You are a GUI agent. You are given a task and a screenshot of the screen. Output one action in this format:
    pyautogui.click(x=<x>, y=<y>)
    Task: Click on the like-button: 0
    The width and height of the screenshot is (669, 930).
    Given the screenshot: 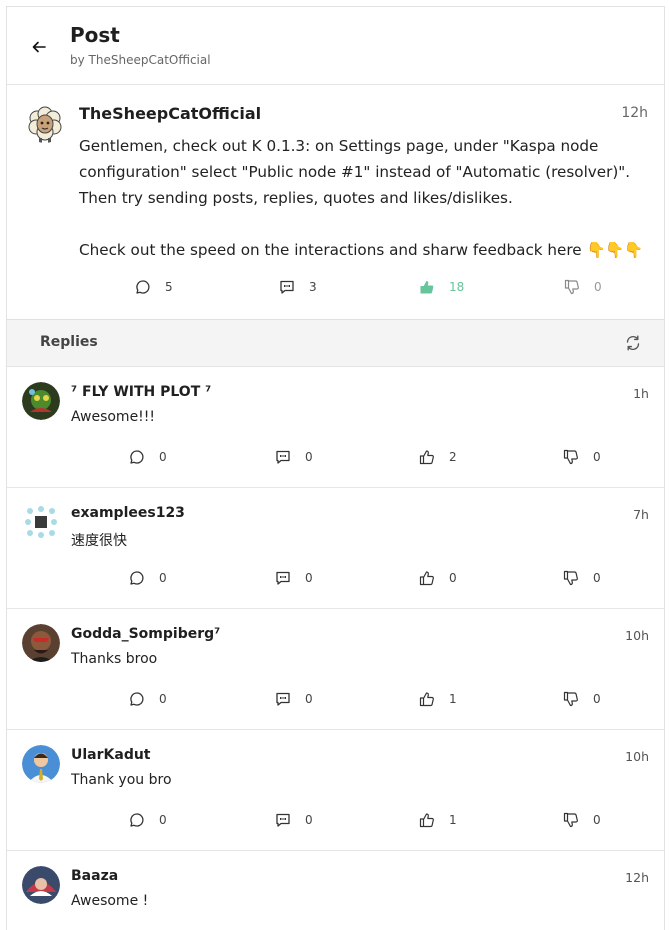 What is the action you would take?
    pyautogui.click(x=438, y=578)
    